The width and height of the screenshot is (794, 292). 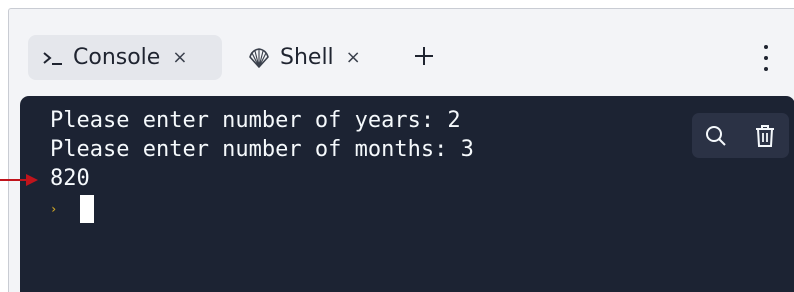 I want to click on text-cursor, so click(x=87, y=209).